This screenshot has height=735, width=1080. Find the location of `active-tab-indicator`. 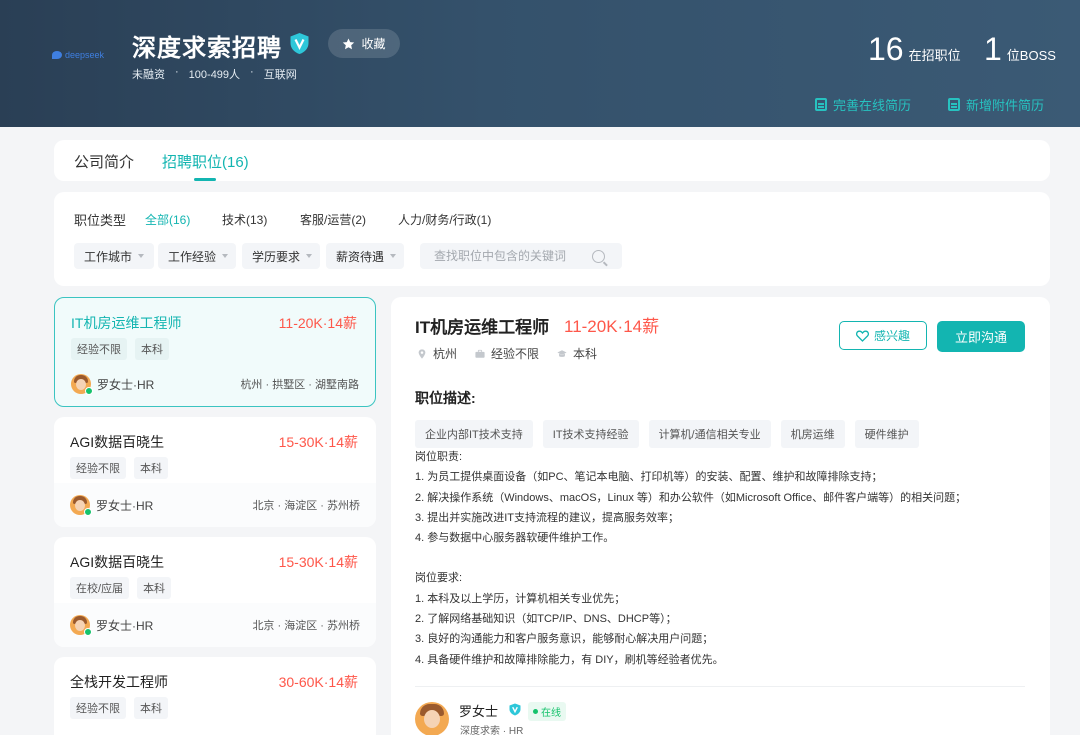

active-tab-indicator is located at coordinates (205, 179).